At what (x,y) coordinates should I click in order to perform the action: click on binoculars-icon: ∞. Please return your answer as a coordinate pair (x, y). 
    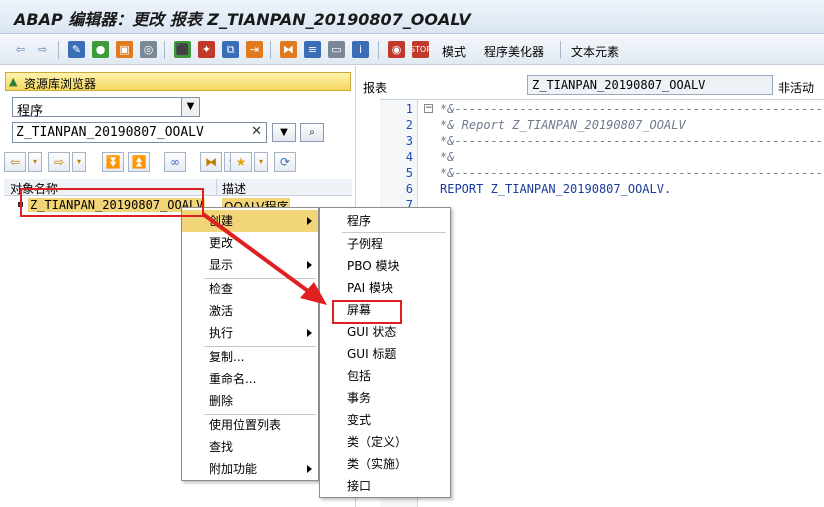
    Looking at the image, I should click on (175, 162).